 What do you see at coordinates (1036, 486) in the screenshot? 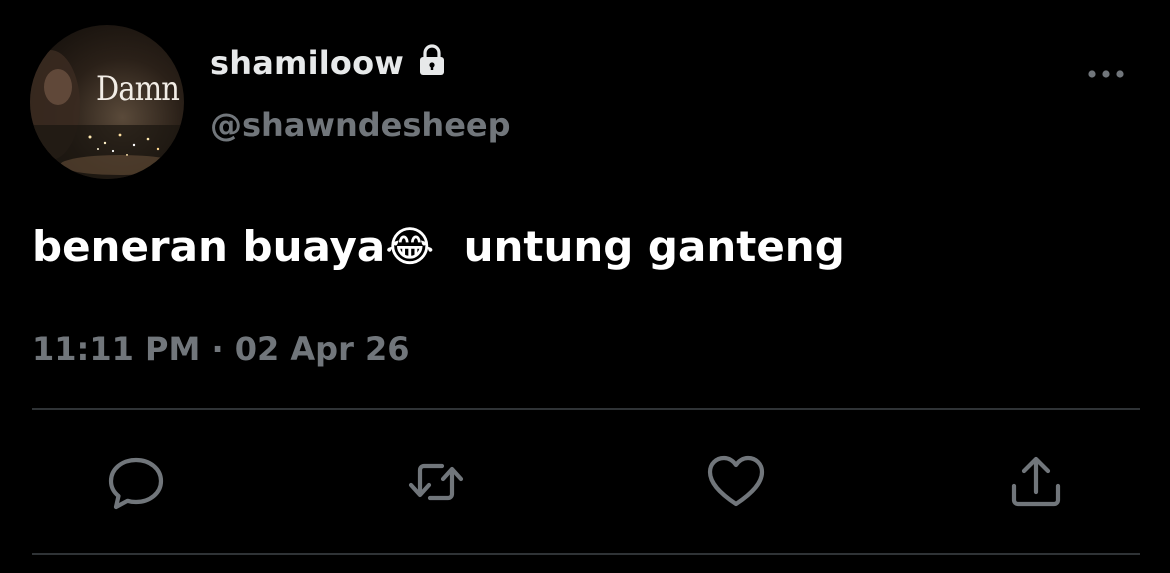
I see `share-icon` at bounding box center [1036, 486].